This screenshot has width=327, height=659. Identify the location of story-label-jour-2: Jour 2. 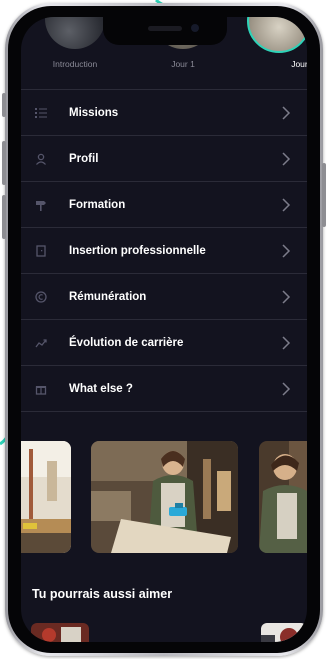
(285, 64).